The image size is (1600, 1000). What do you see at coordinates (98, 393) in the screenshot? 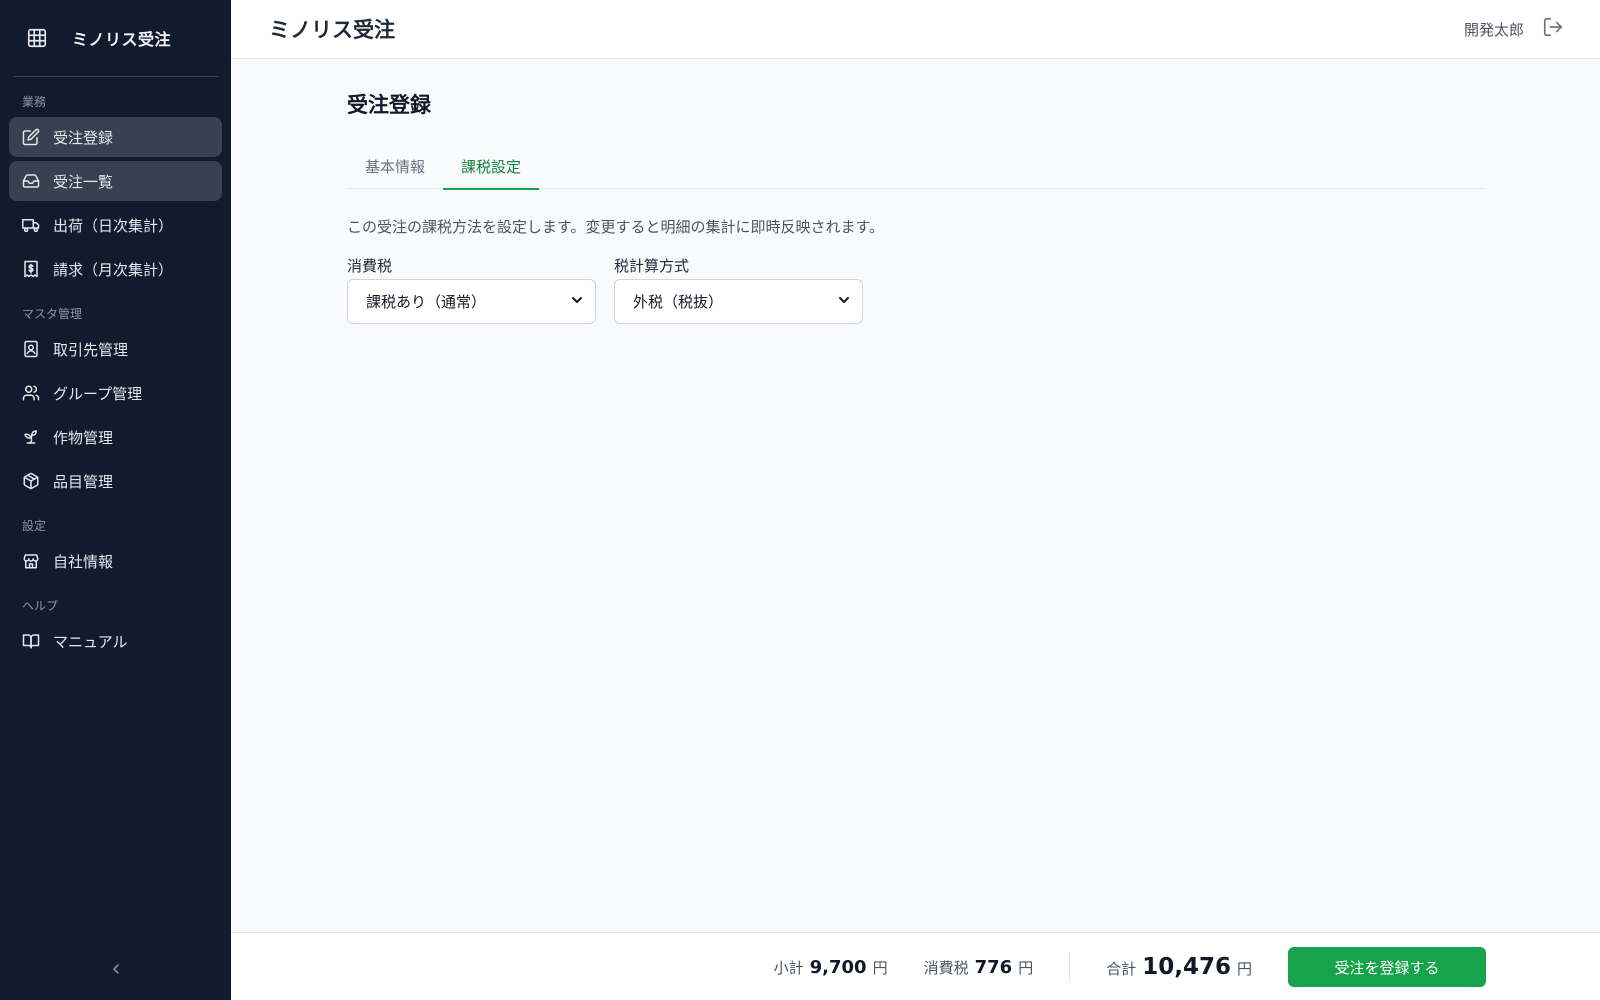
I see `sidebar-item-label: グループ管理` at bounding box center [98, 393].